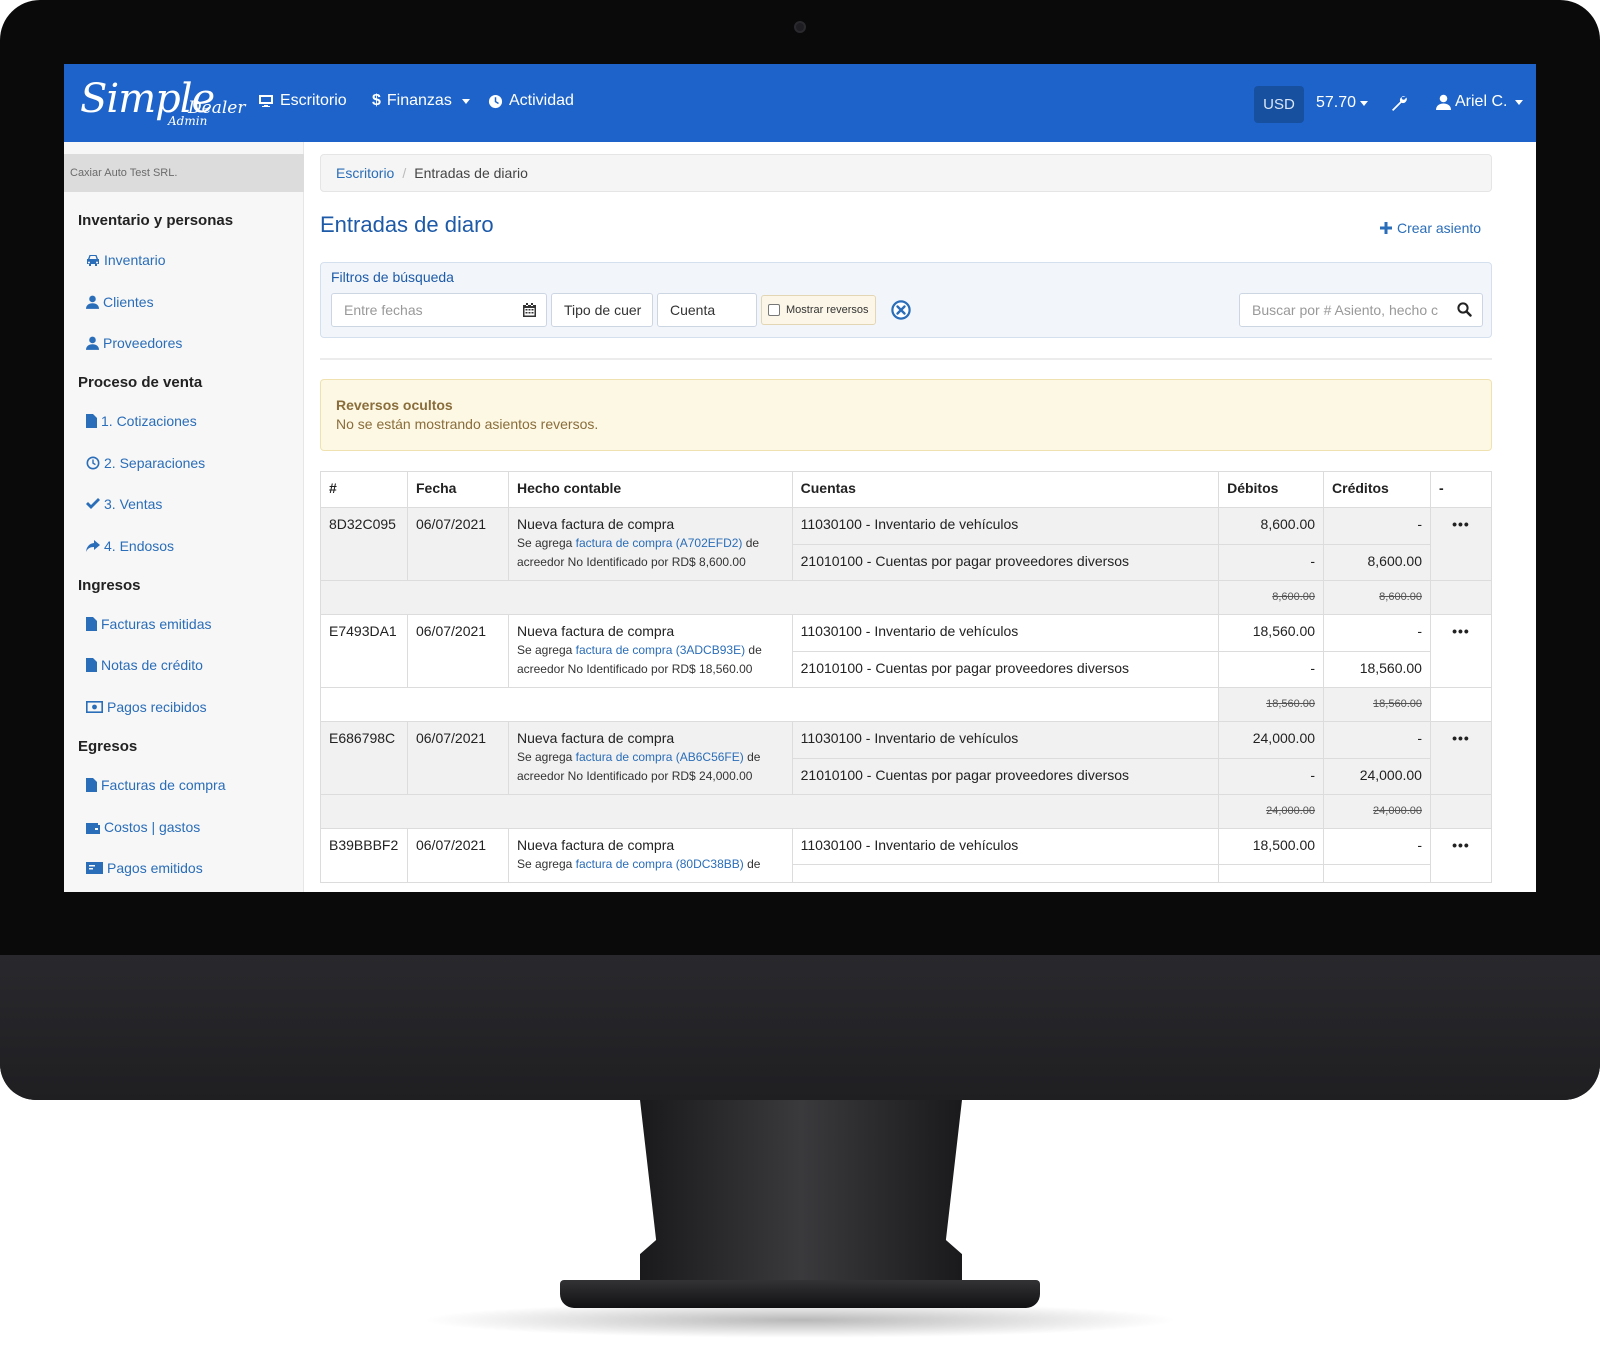  Describe the element at coordinates (1005, 633) in the screenshot. I see `entry-account: 11030100 - Inventario de vehículos` at that location.